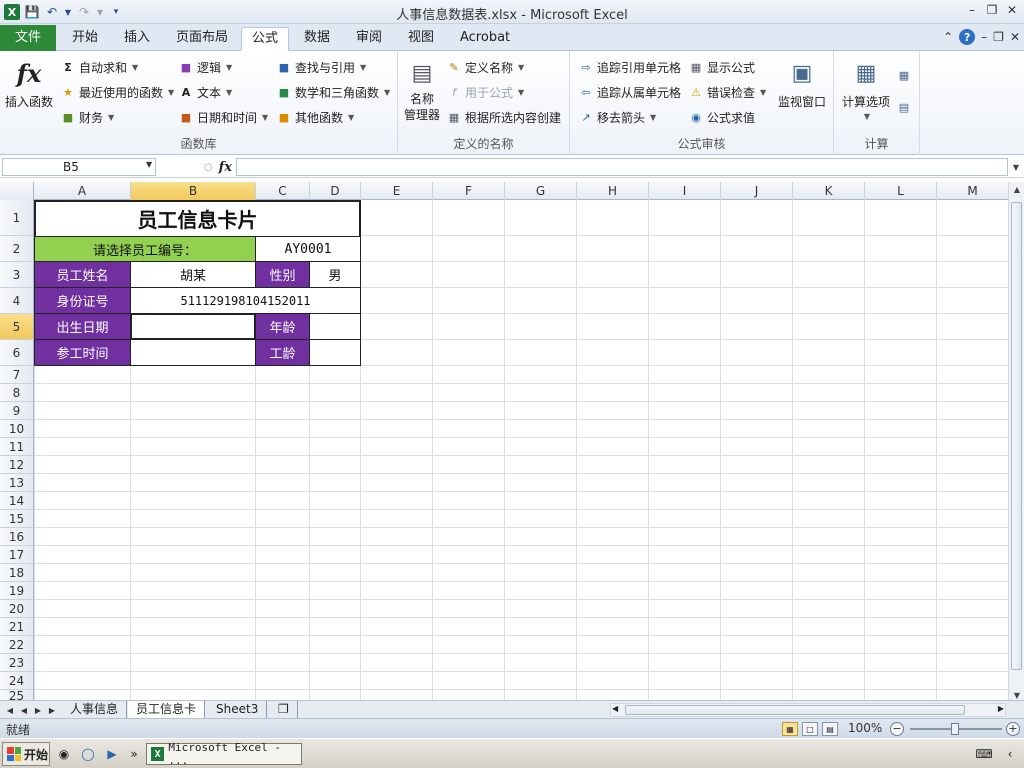 Image resolution: width=1024 pixels, height=768 pixels. What do you see at coordinates (32, 12) in the screenshot?
I see `save-icon: 💾` at bounding box center [32, 12].